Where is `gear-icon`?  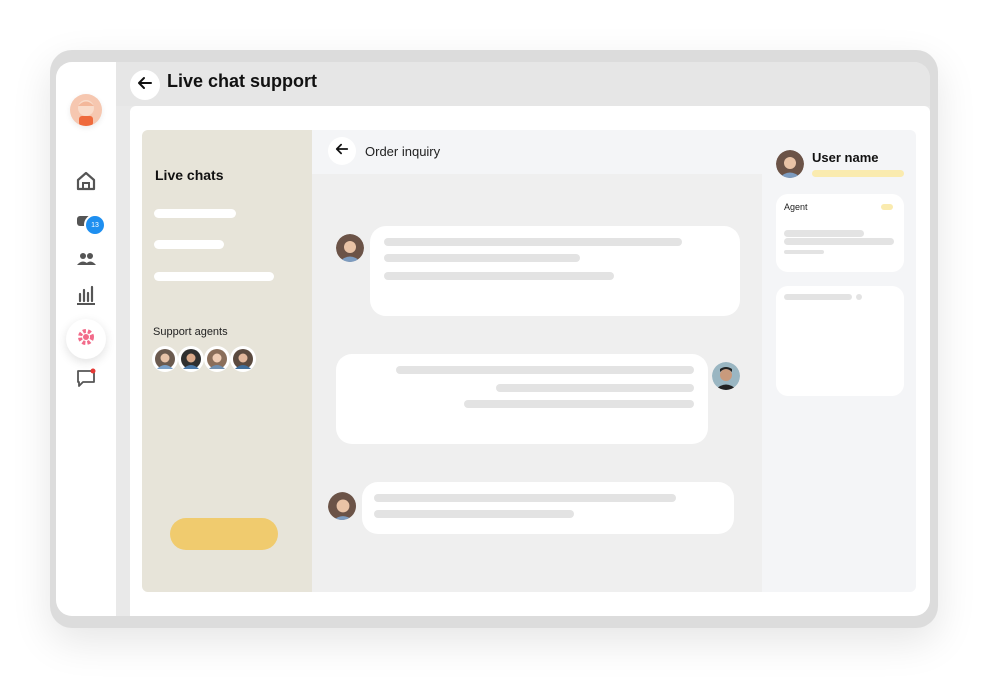 gear-icon is located at coordinates (86, 339).